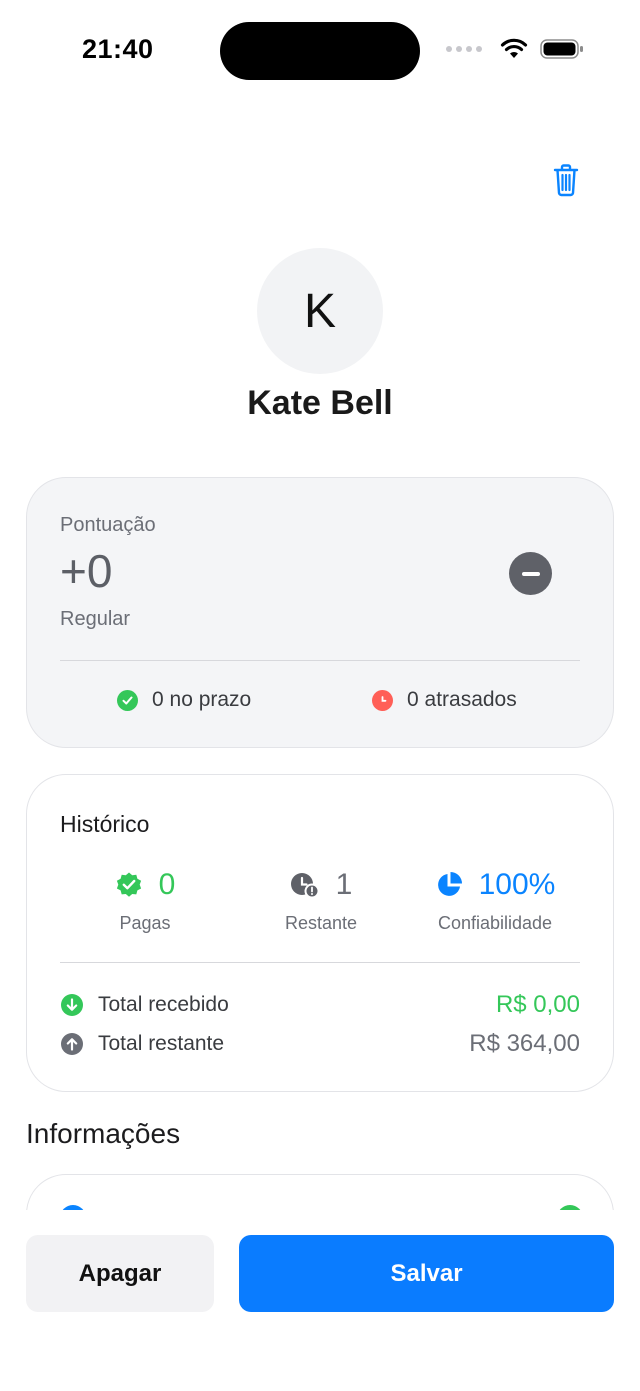 The width and height of the screenshot is (640, 1391). Describe the element at coordinates (524, 1043) in the screenshot. I see `total-remaining-value: R$ 364,00` at that location.